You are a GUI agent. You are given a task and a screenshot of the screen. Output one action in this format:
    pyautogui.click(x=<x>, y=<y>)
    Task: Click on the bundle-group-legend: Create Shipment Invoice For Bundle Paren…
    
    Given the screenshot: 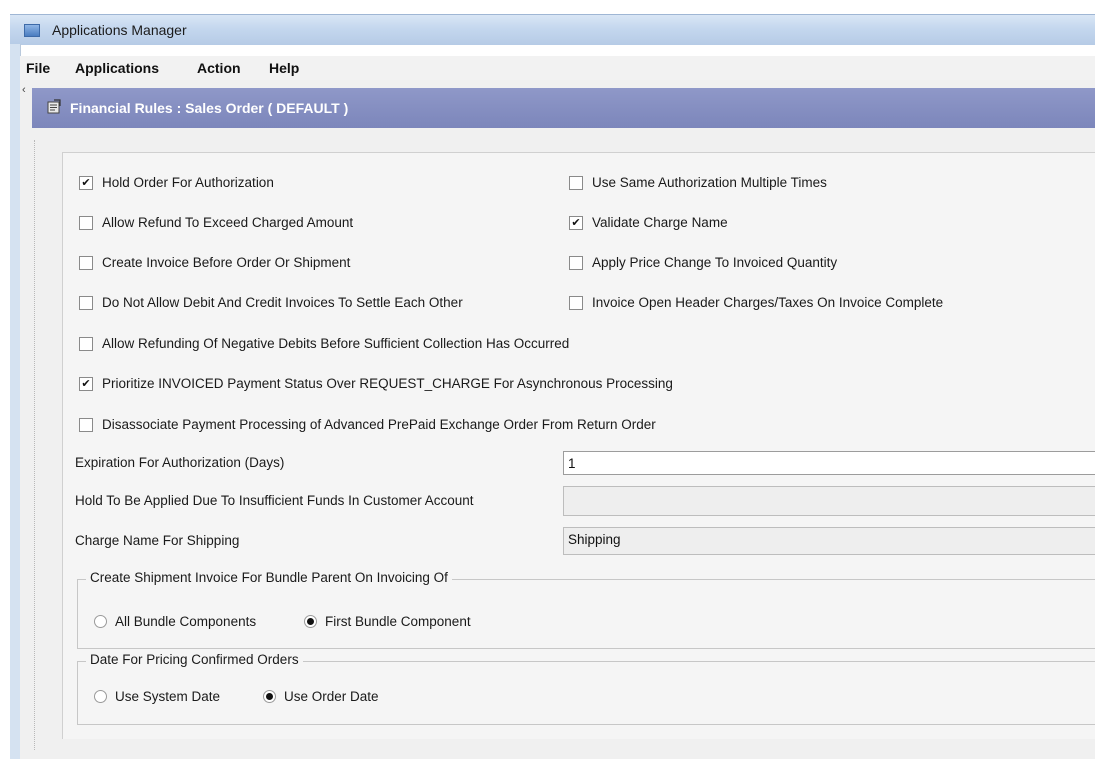 What is the action you would take?
    pyautogui.click(x=269, y=577)
    